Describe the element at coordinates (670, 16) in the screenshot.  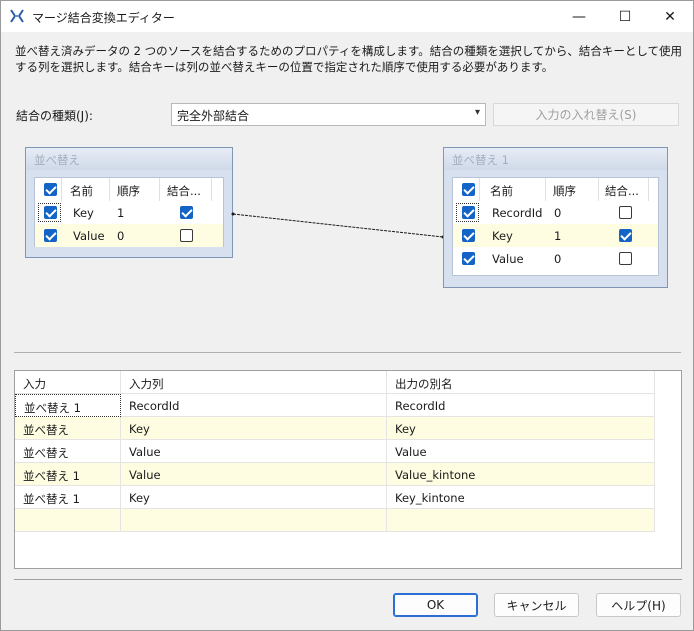
I see `close-button: ✕` at that location.